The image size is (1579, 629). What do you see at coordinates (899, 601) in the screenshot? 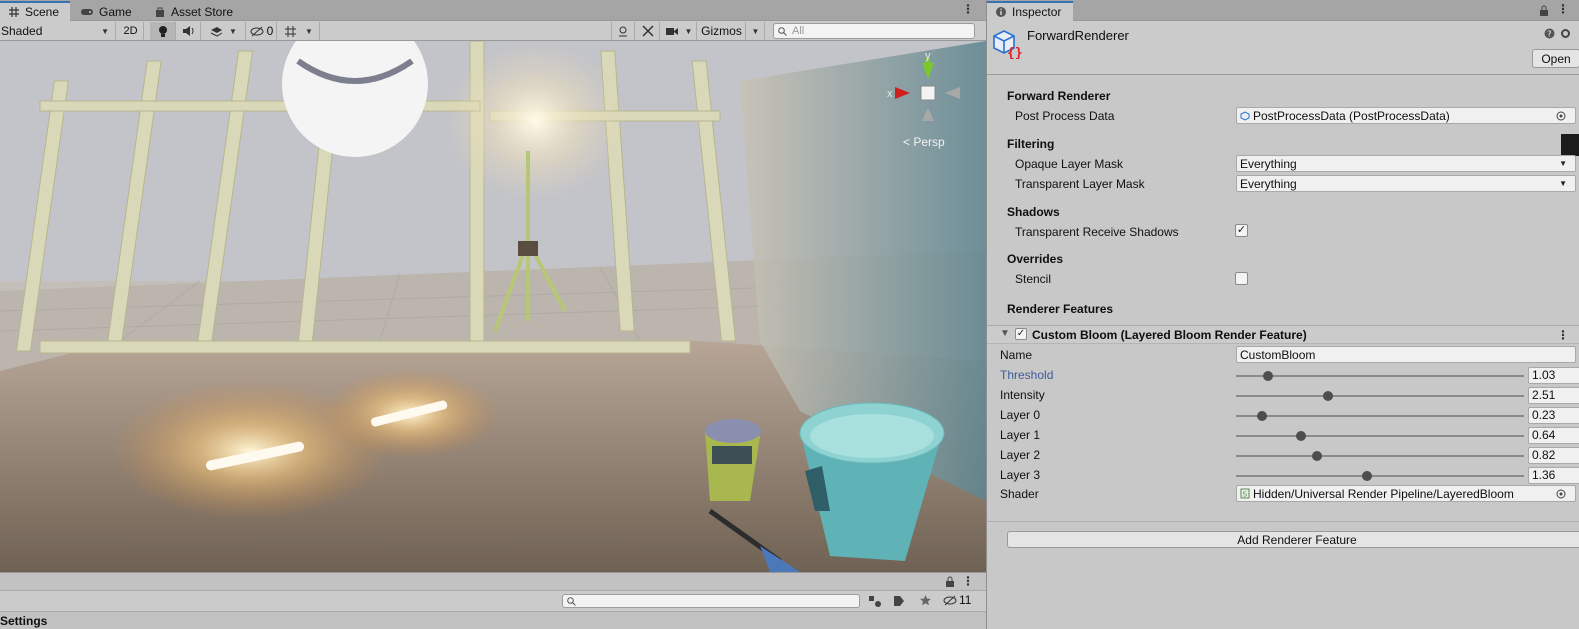
I see `label-tag-icon` at bounding box center [899, 601].